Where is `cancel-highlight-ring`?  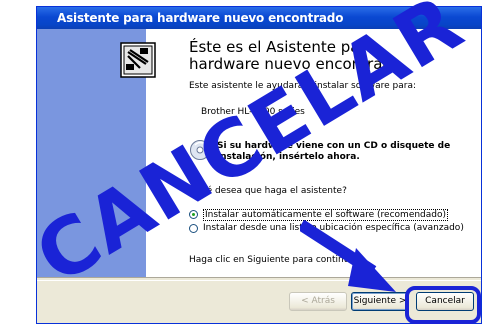
cancel-highlight-ring is located at coordinates (443, 305).